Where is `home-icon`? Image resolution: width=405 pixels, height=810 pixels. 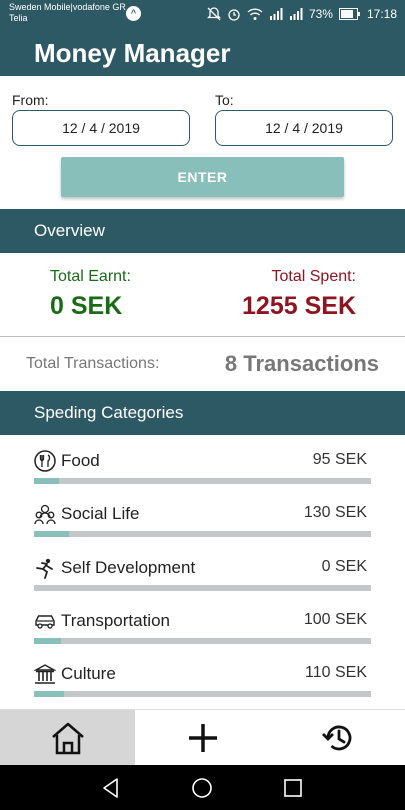 home-icon is located at coordinates (67, 738).